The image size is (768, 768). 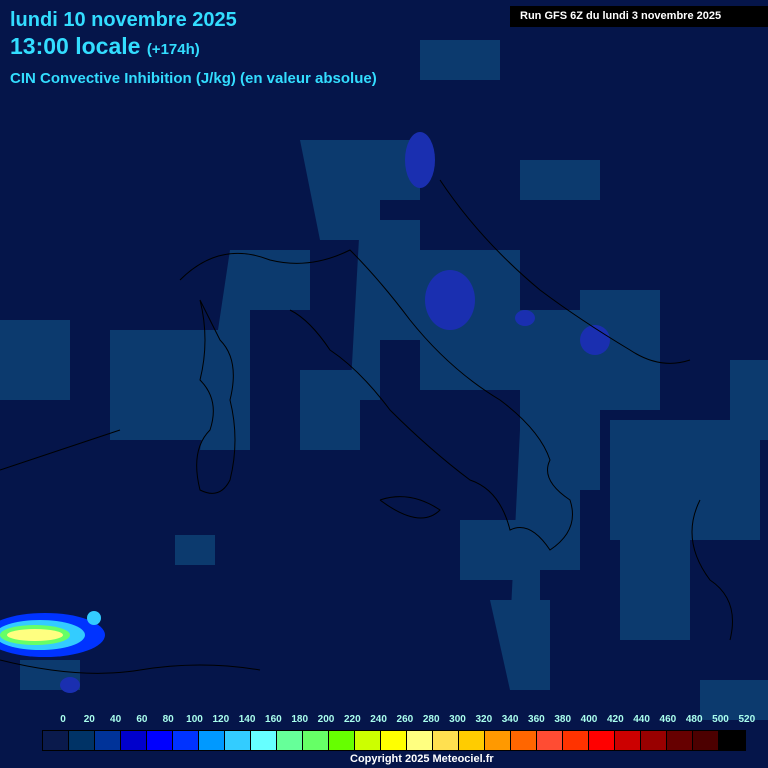 I want to click on legend-label: 160, so click(x=273, y=719).